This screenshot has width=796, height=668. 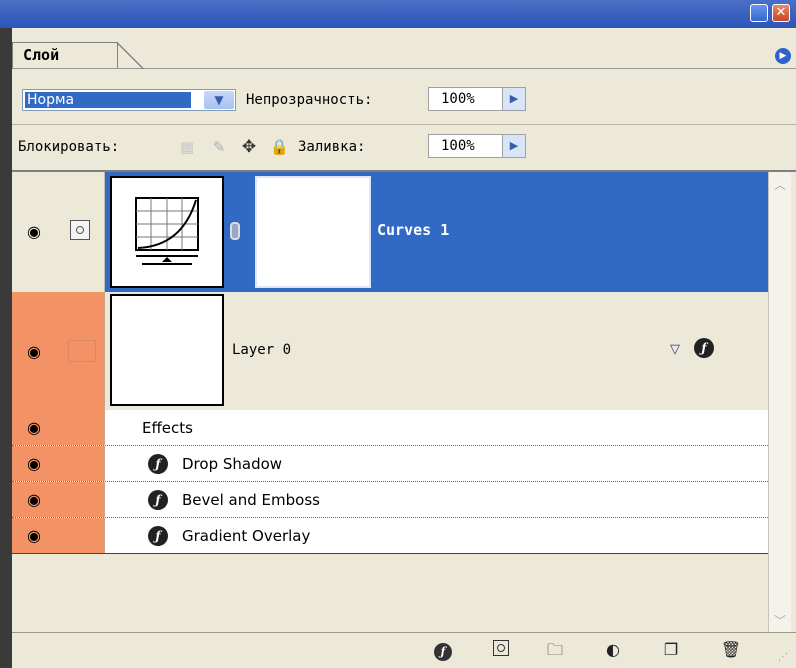 What do you see at coordinates (249, 147) in the screenshot?
I see `move-icon: ✥` at bounding box center [249, 147].